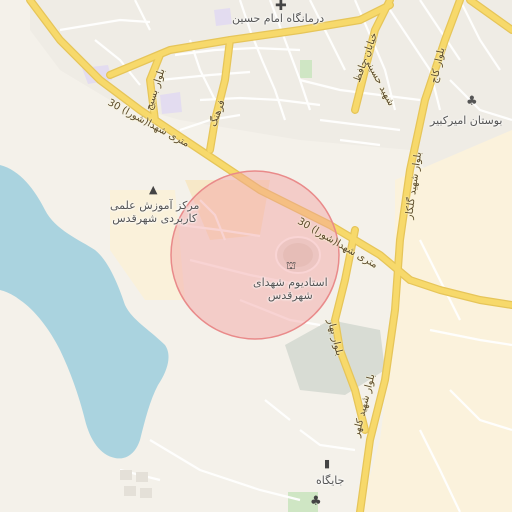 This screenshot has height=512, width=512. What do you see at coordinates (278, 18) in the screenshot?
I see `poi-label-clinic: درمانگاه امام حسین` at bounding box center [278, 18].